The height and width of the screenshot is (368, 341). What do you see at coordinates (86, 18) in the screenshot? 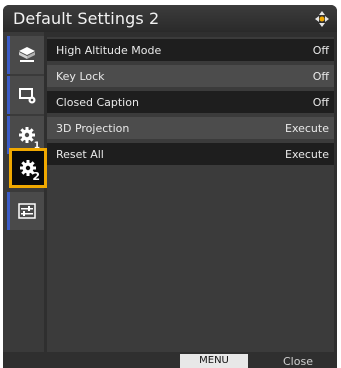
I see `page-title: Default Settings 2` at bounding box center [86, 18].